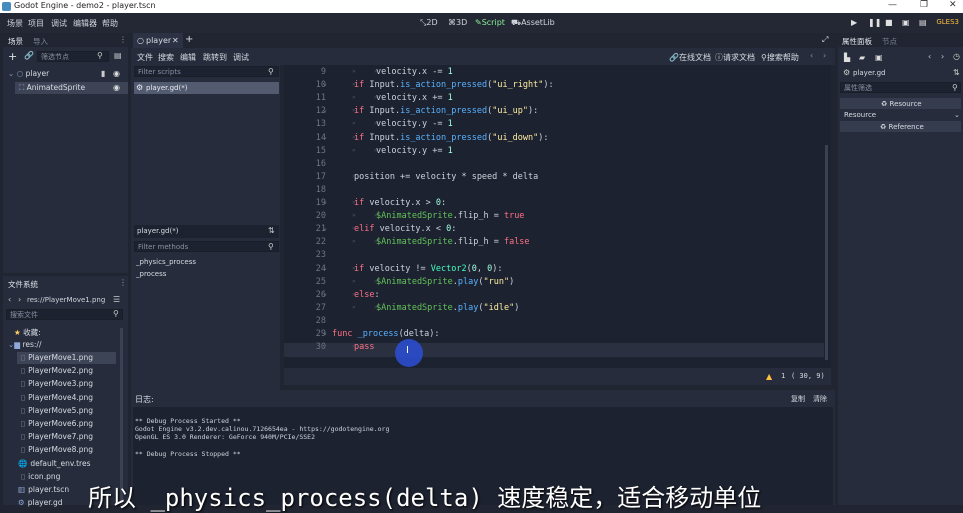  Describe the element at coordinates (889, 22) in the screenshot. I see `stop-icon: ■` at that location.